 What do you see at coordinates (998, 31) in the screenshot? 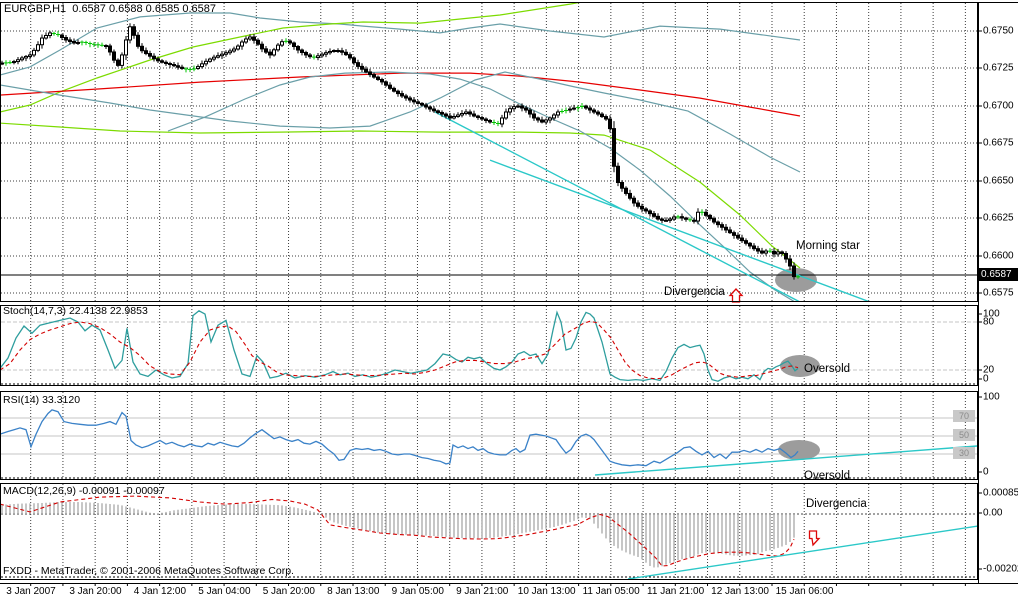
I see `price-tick-label: 0.6750` at bounding box center [998, 31].